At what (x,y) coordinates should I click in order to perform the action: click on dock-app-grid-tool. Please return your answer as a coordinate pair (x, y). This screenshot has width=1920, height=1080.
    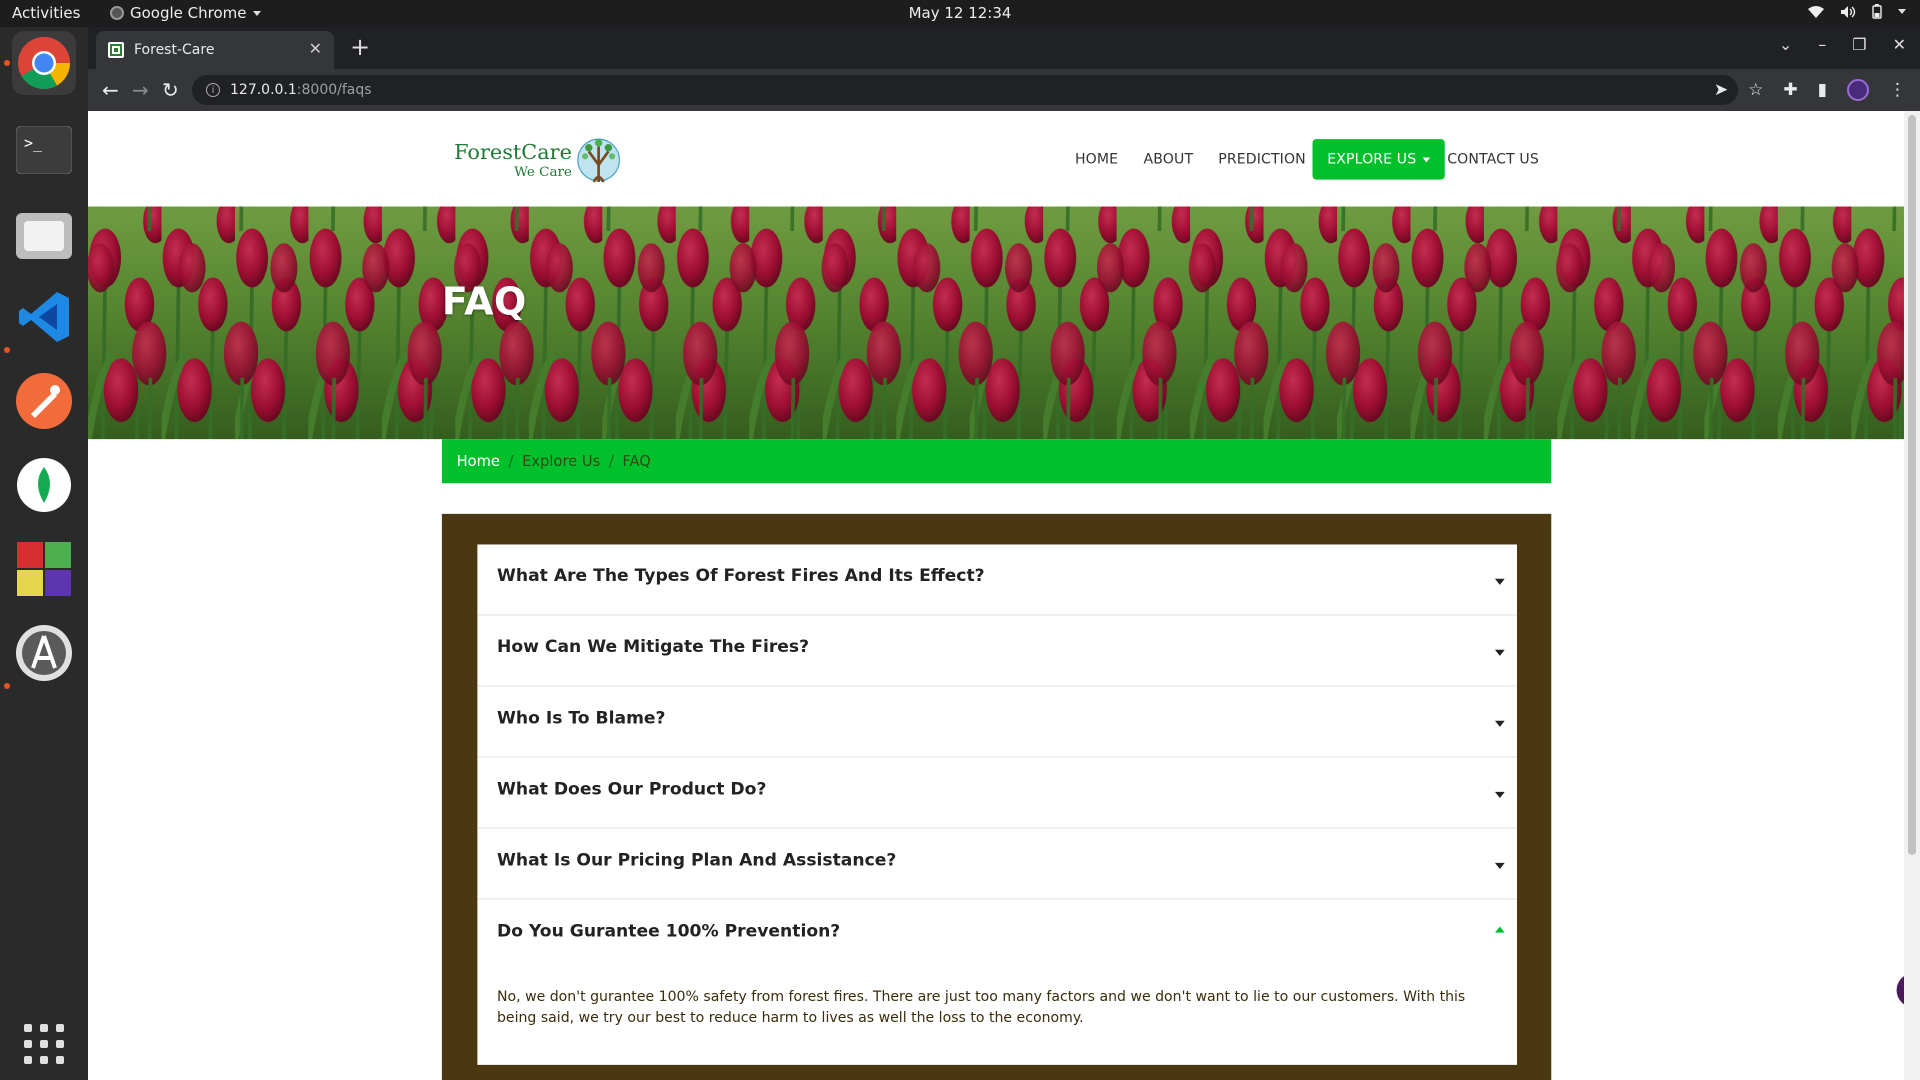
    Looking at the image, I should click on (44, 569).